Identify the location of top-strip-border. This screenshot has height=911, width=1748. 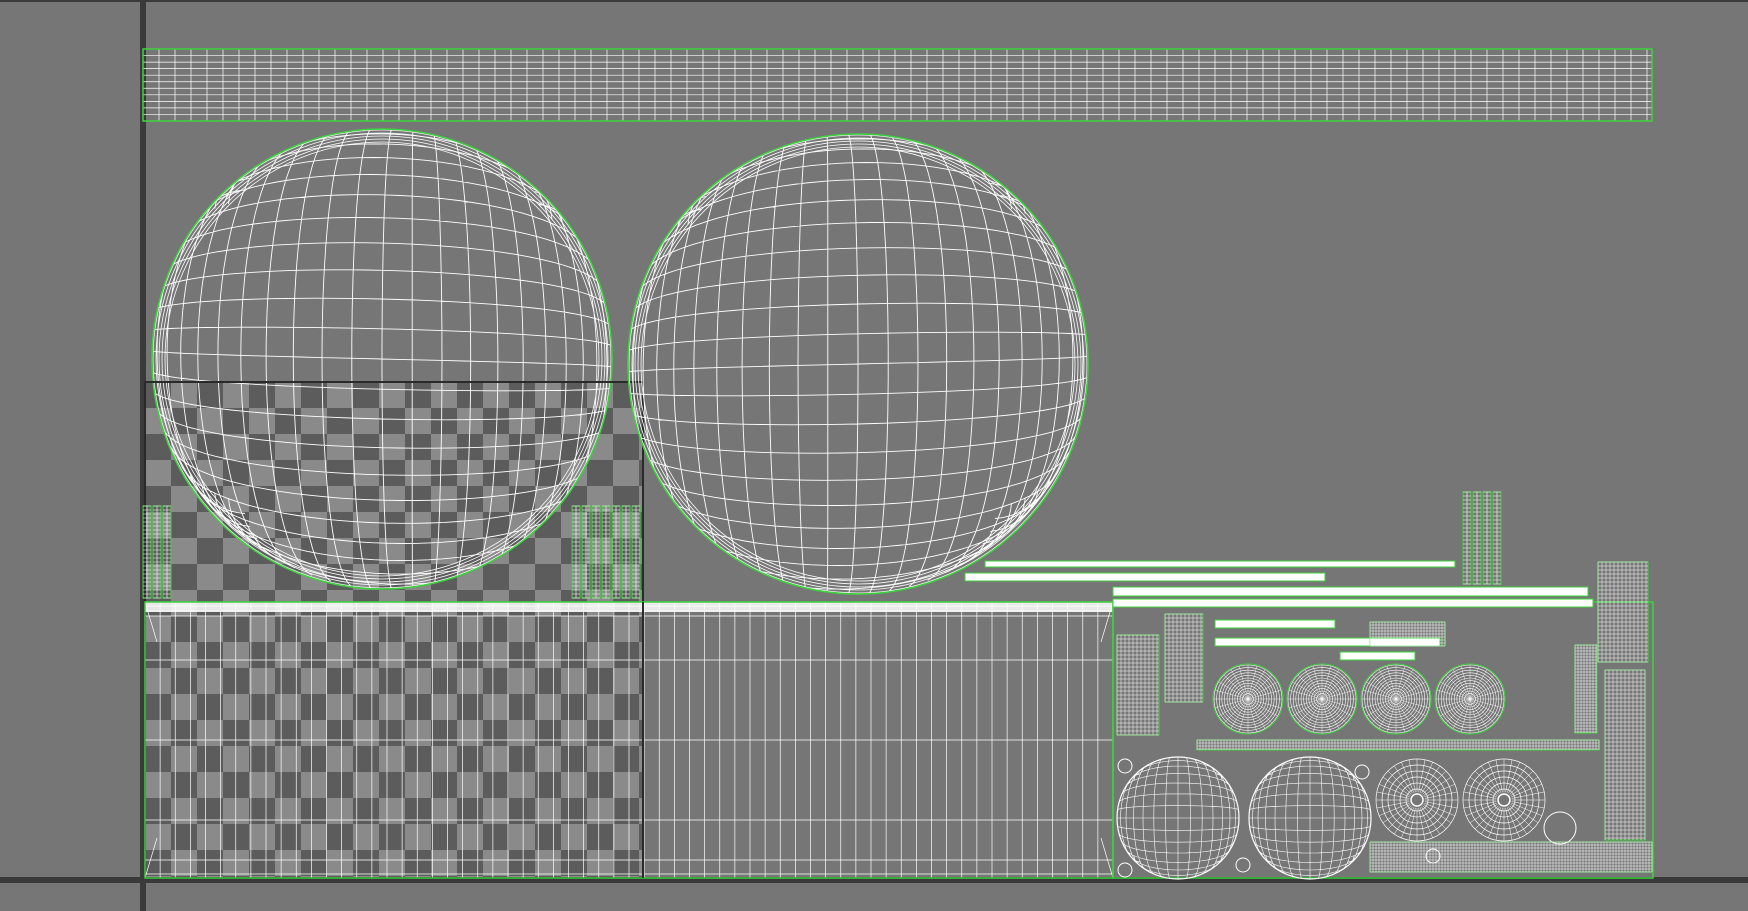
(897, 85).